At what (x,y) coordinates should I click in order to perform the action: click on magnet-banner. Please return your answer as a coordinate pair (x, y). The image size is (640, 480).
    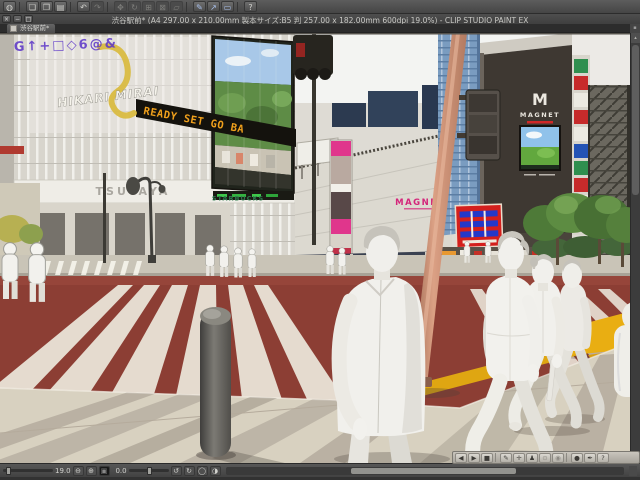
    Looking at the image, I should click on (341, 200).